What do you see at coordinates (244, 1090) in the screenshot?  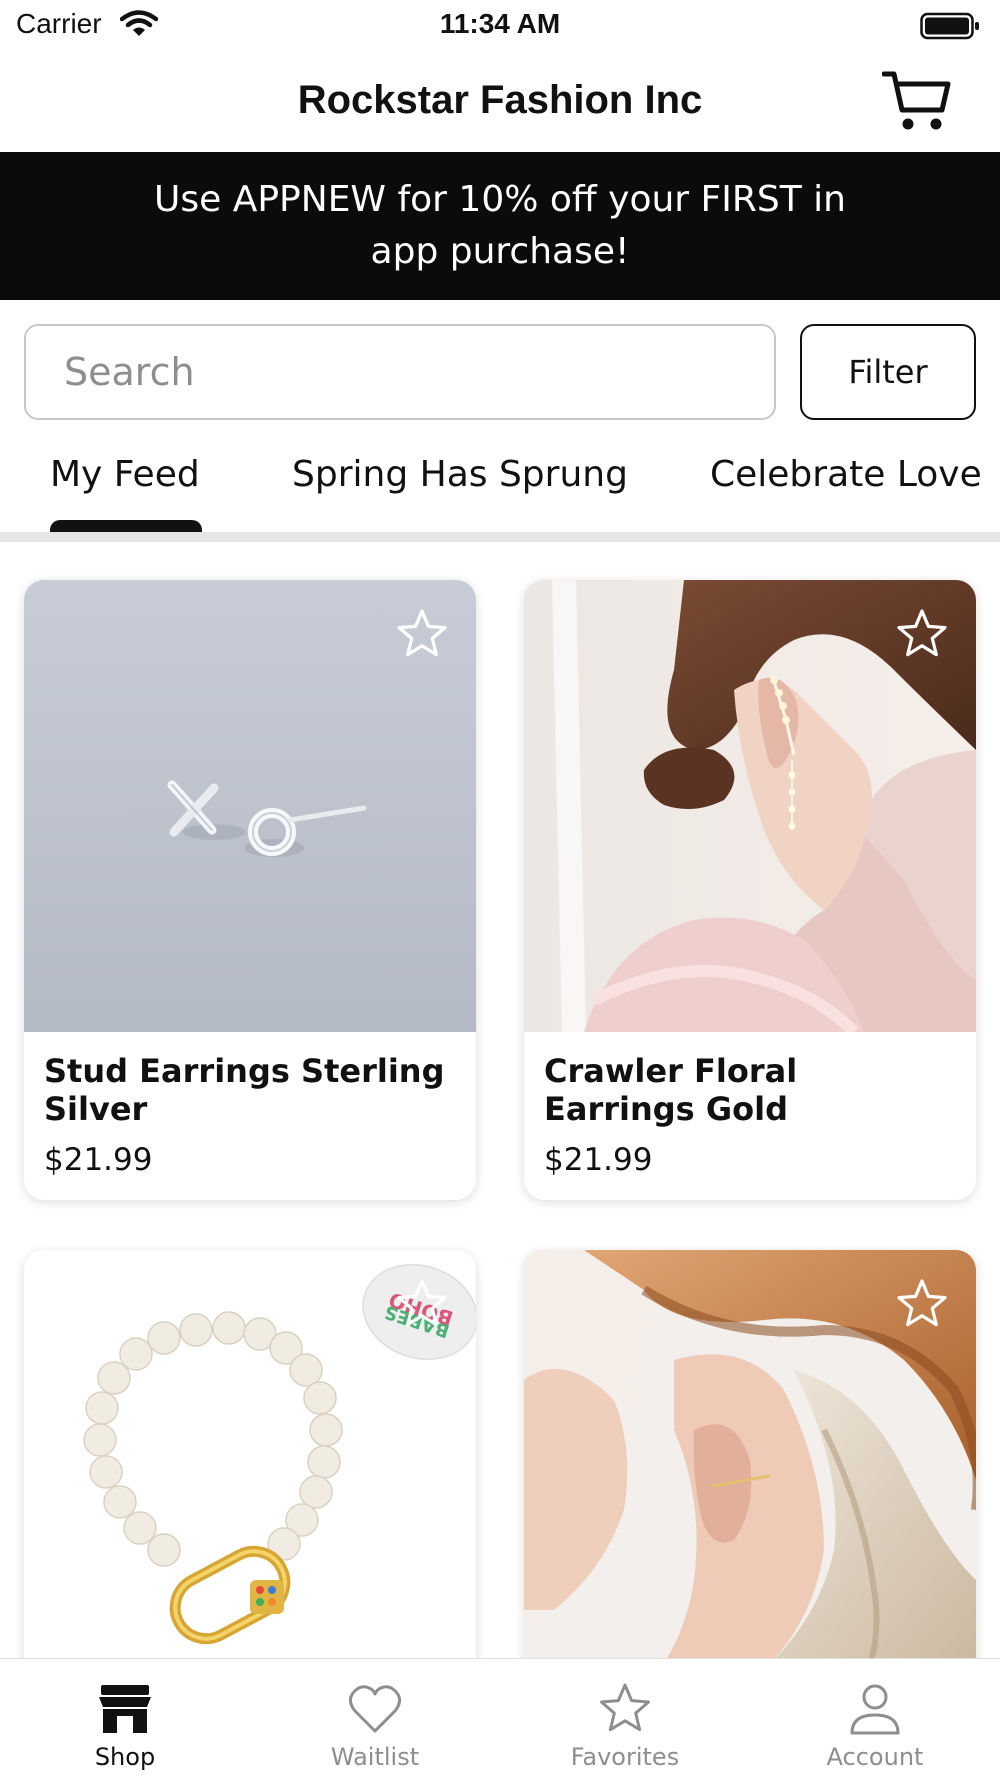 I see `product-name: Stud Earrings Sterling Silver` at bounding box center [244, 1090].